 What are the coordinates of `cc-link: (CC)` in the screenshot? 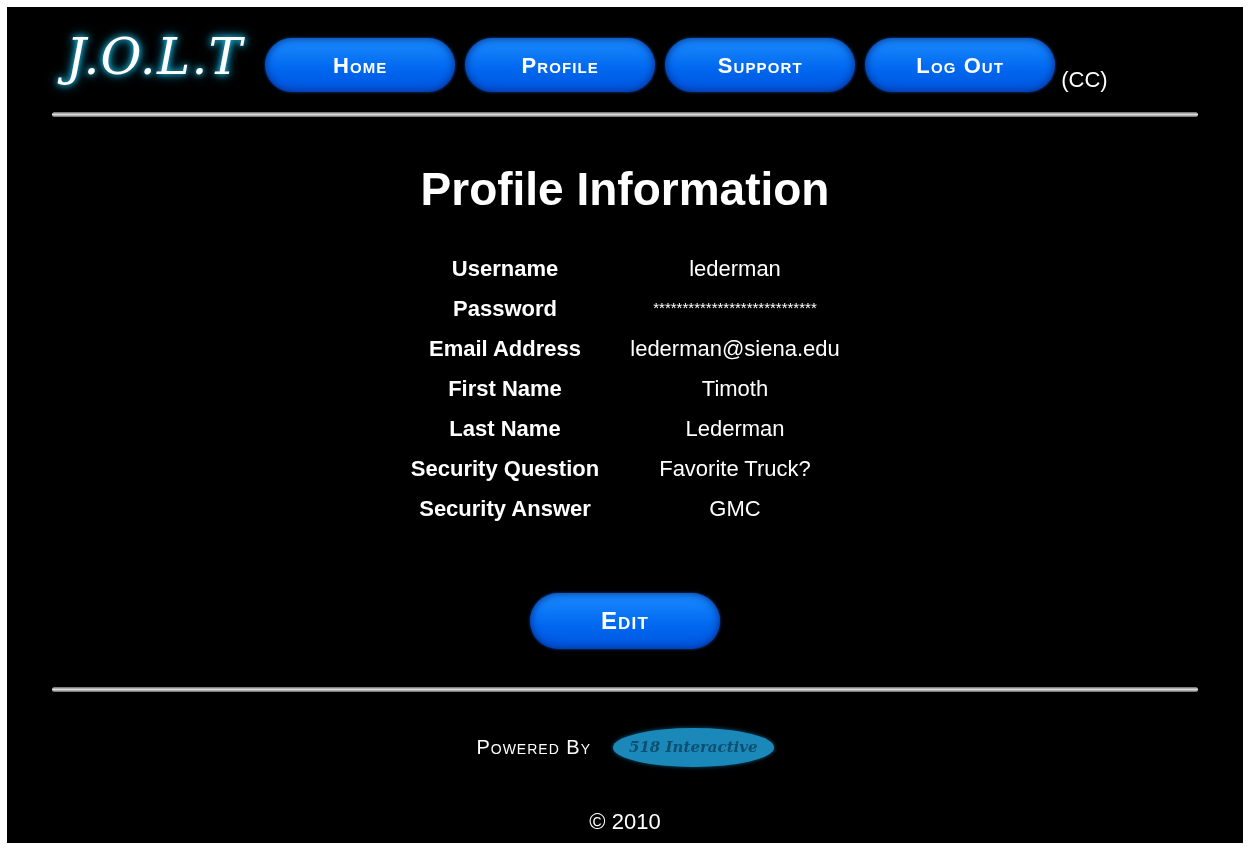 It's located at (1084, 79).